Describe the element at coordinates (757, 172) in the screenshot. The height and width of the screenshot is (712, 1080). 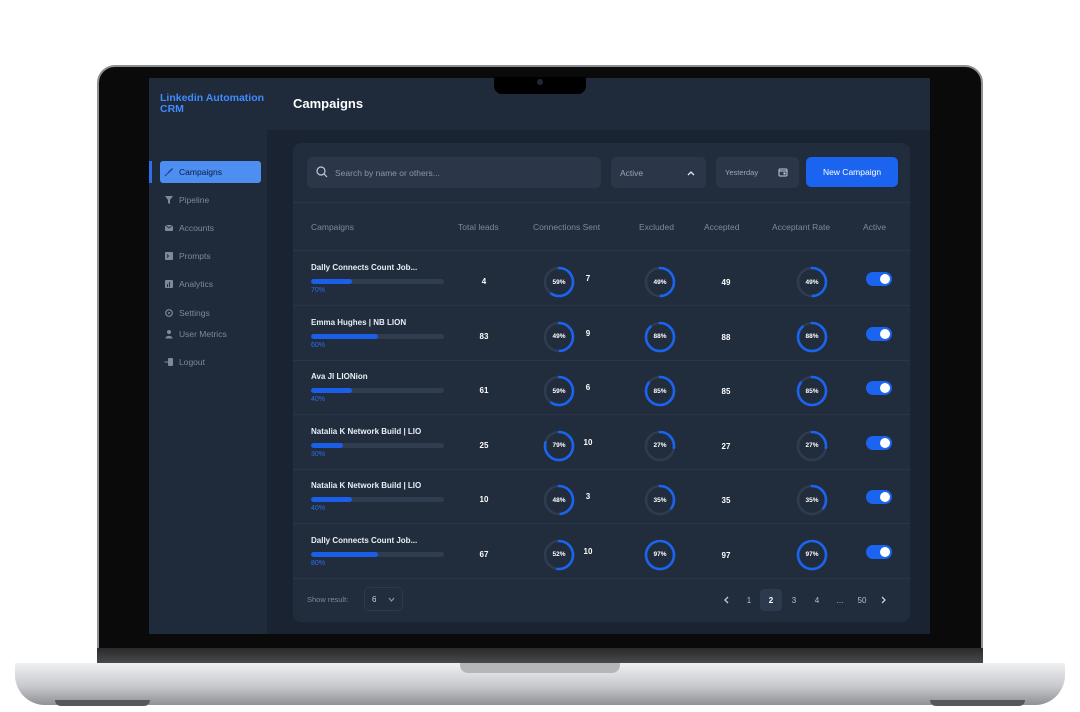
I see `date-picker: Yesterday` at that location.